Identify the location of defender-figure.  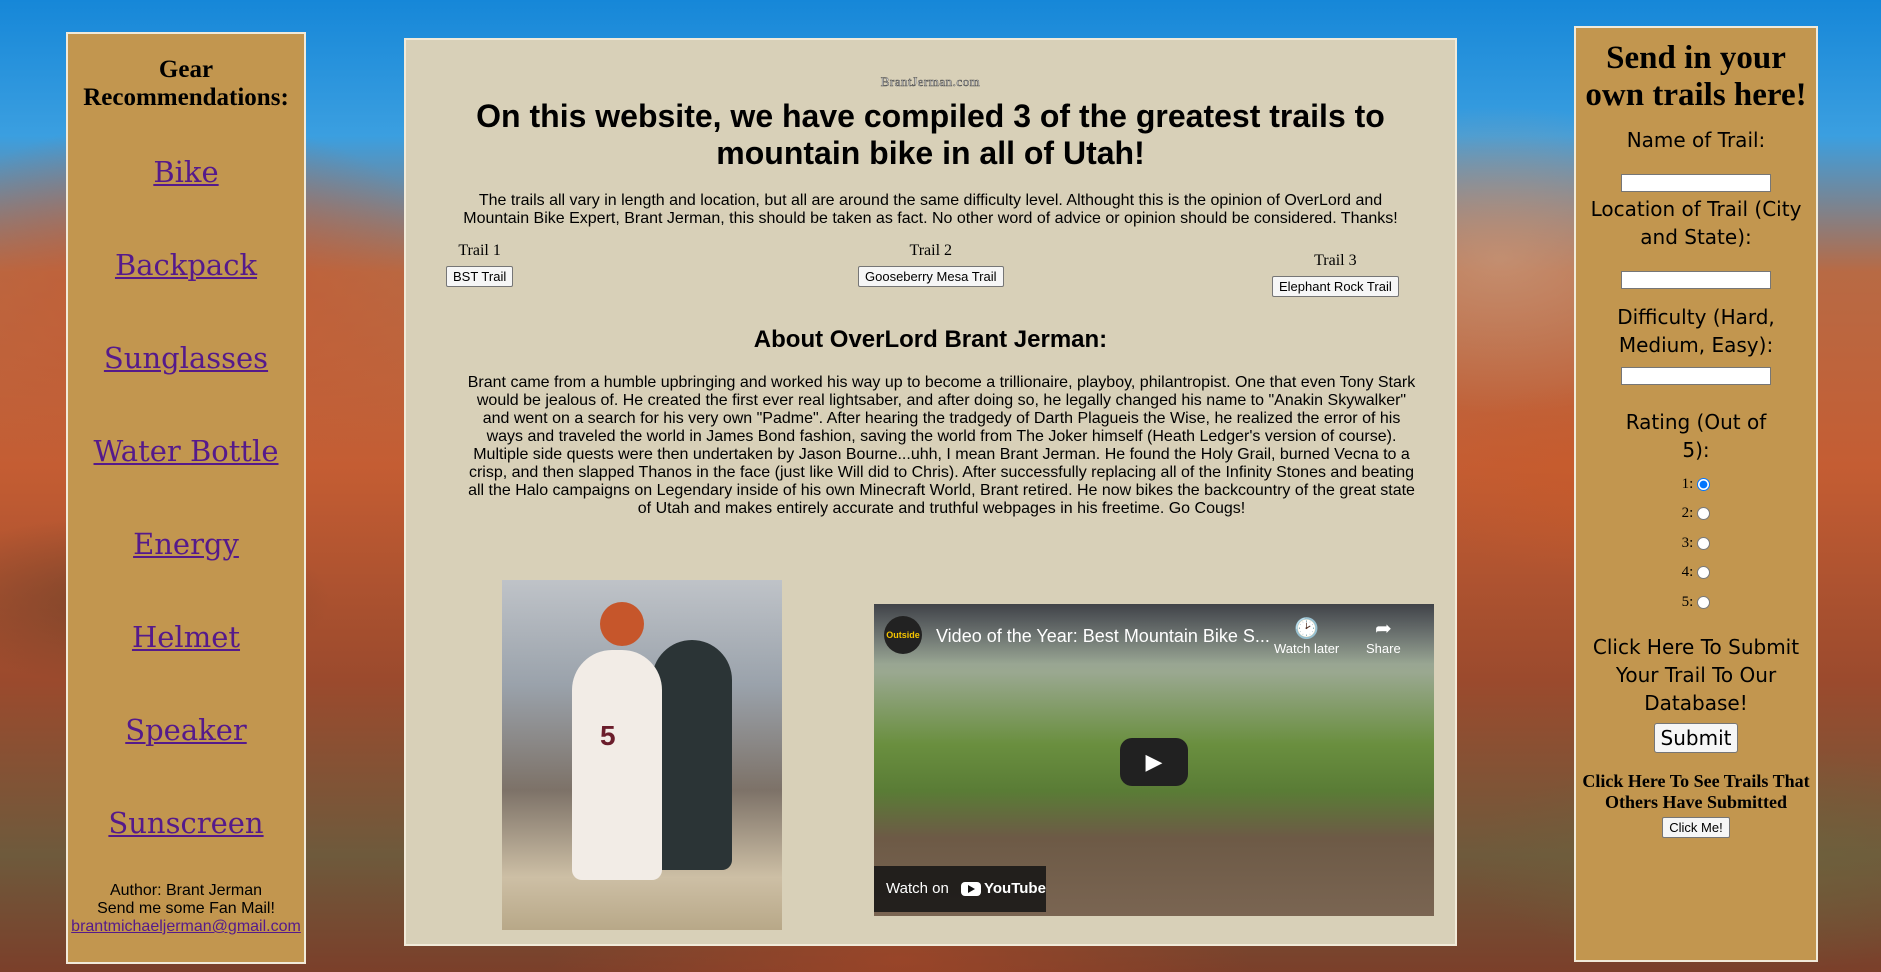
(692, 755).